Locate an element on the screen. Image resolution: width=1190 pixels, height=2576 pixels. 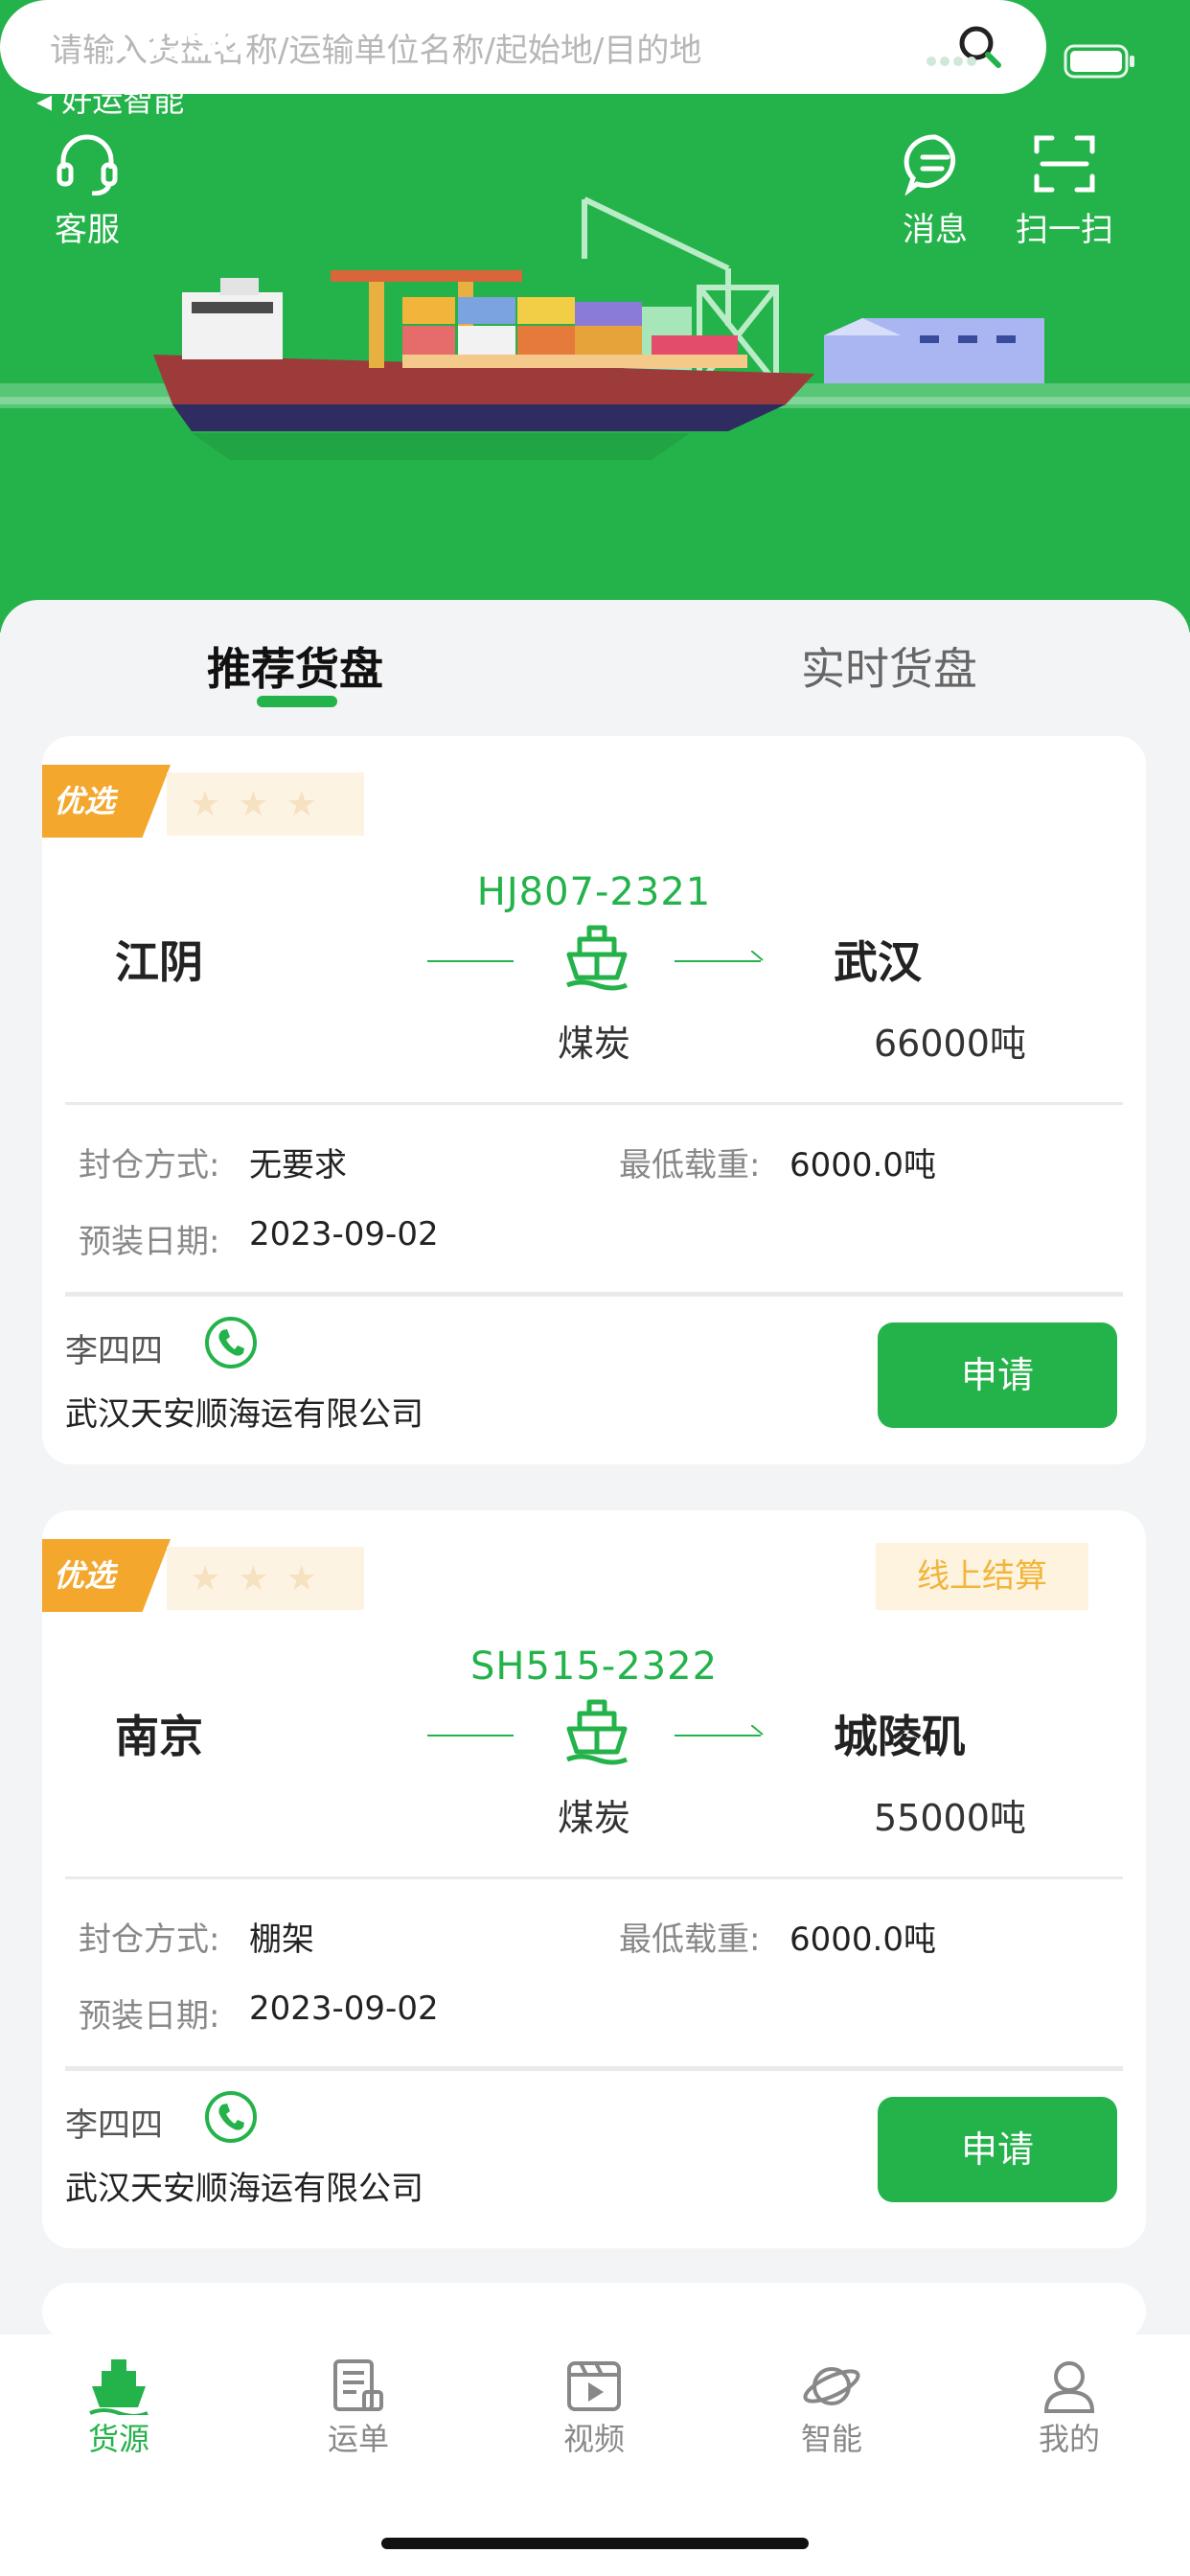
cargo-code: HJ807-2321 is located at coordinates (594, 892).